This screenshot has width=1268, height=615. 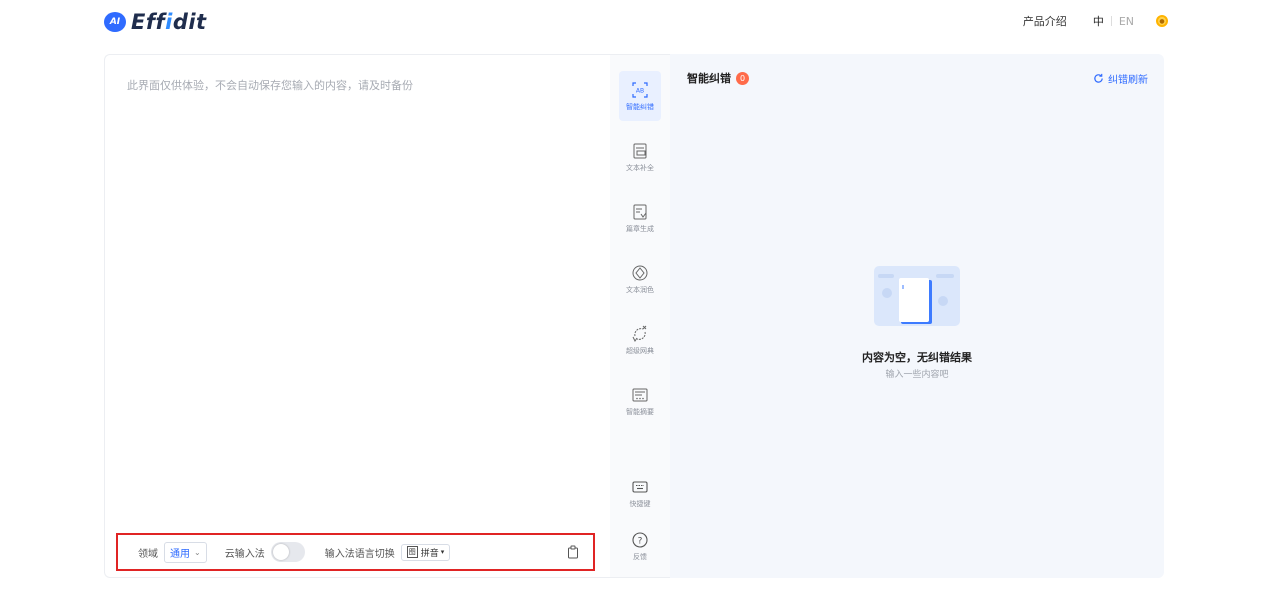 I want to click on error-count-badge: 0, so click(x=742, y=78).